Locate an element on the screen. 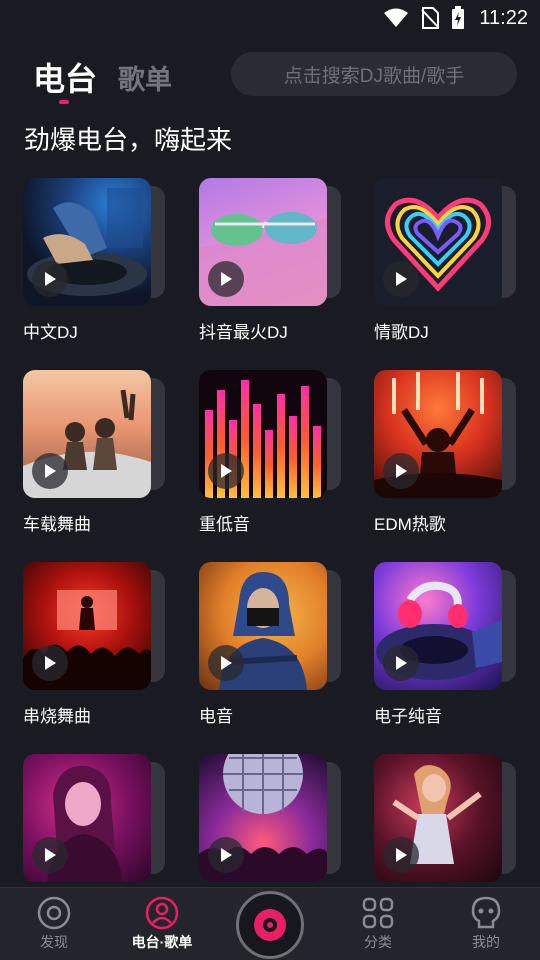 The height and width of the screenshot is (960, 540). nav-discover: 发现 is located at coordinates (54, 924).